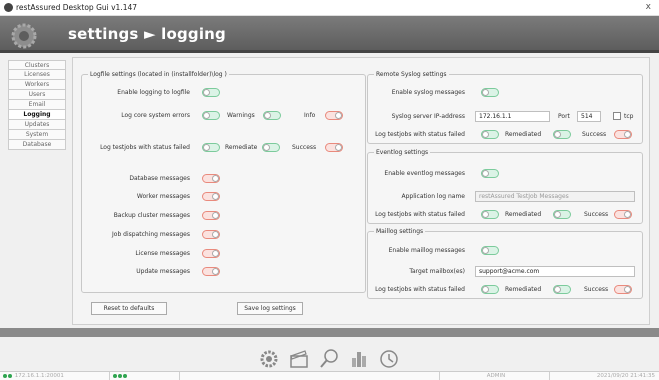 This screenshot has height=380, width=659. What do you see at coordinates (490, 250) in the screenshot?
I see `enable-maillog-toggle` at bounding box center [490, 250].